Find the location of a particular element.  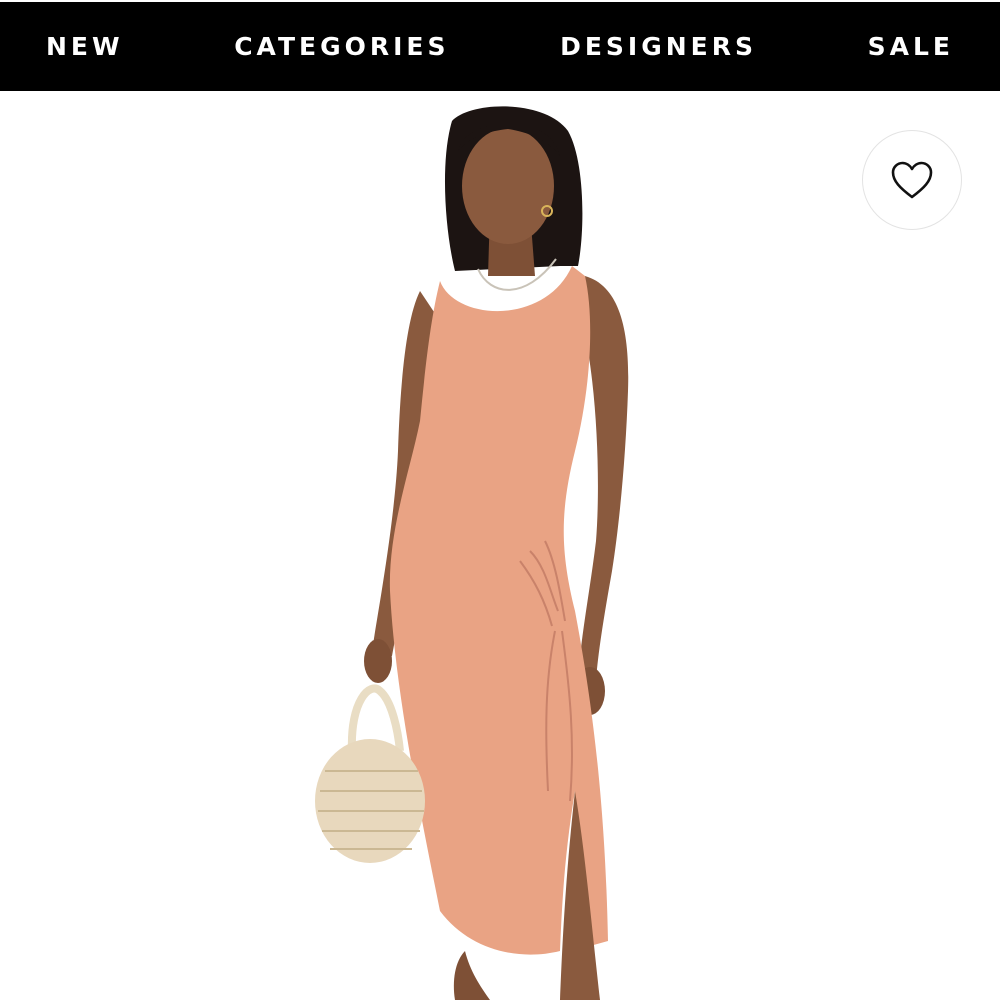

wishlist-button is located at coordinates (912, 180).